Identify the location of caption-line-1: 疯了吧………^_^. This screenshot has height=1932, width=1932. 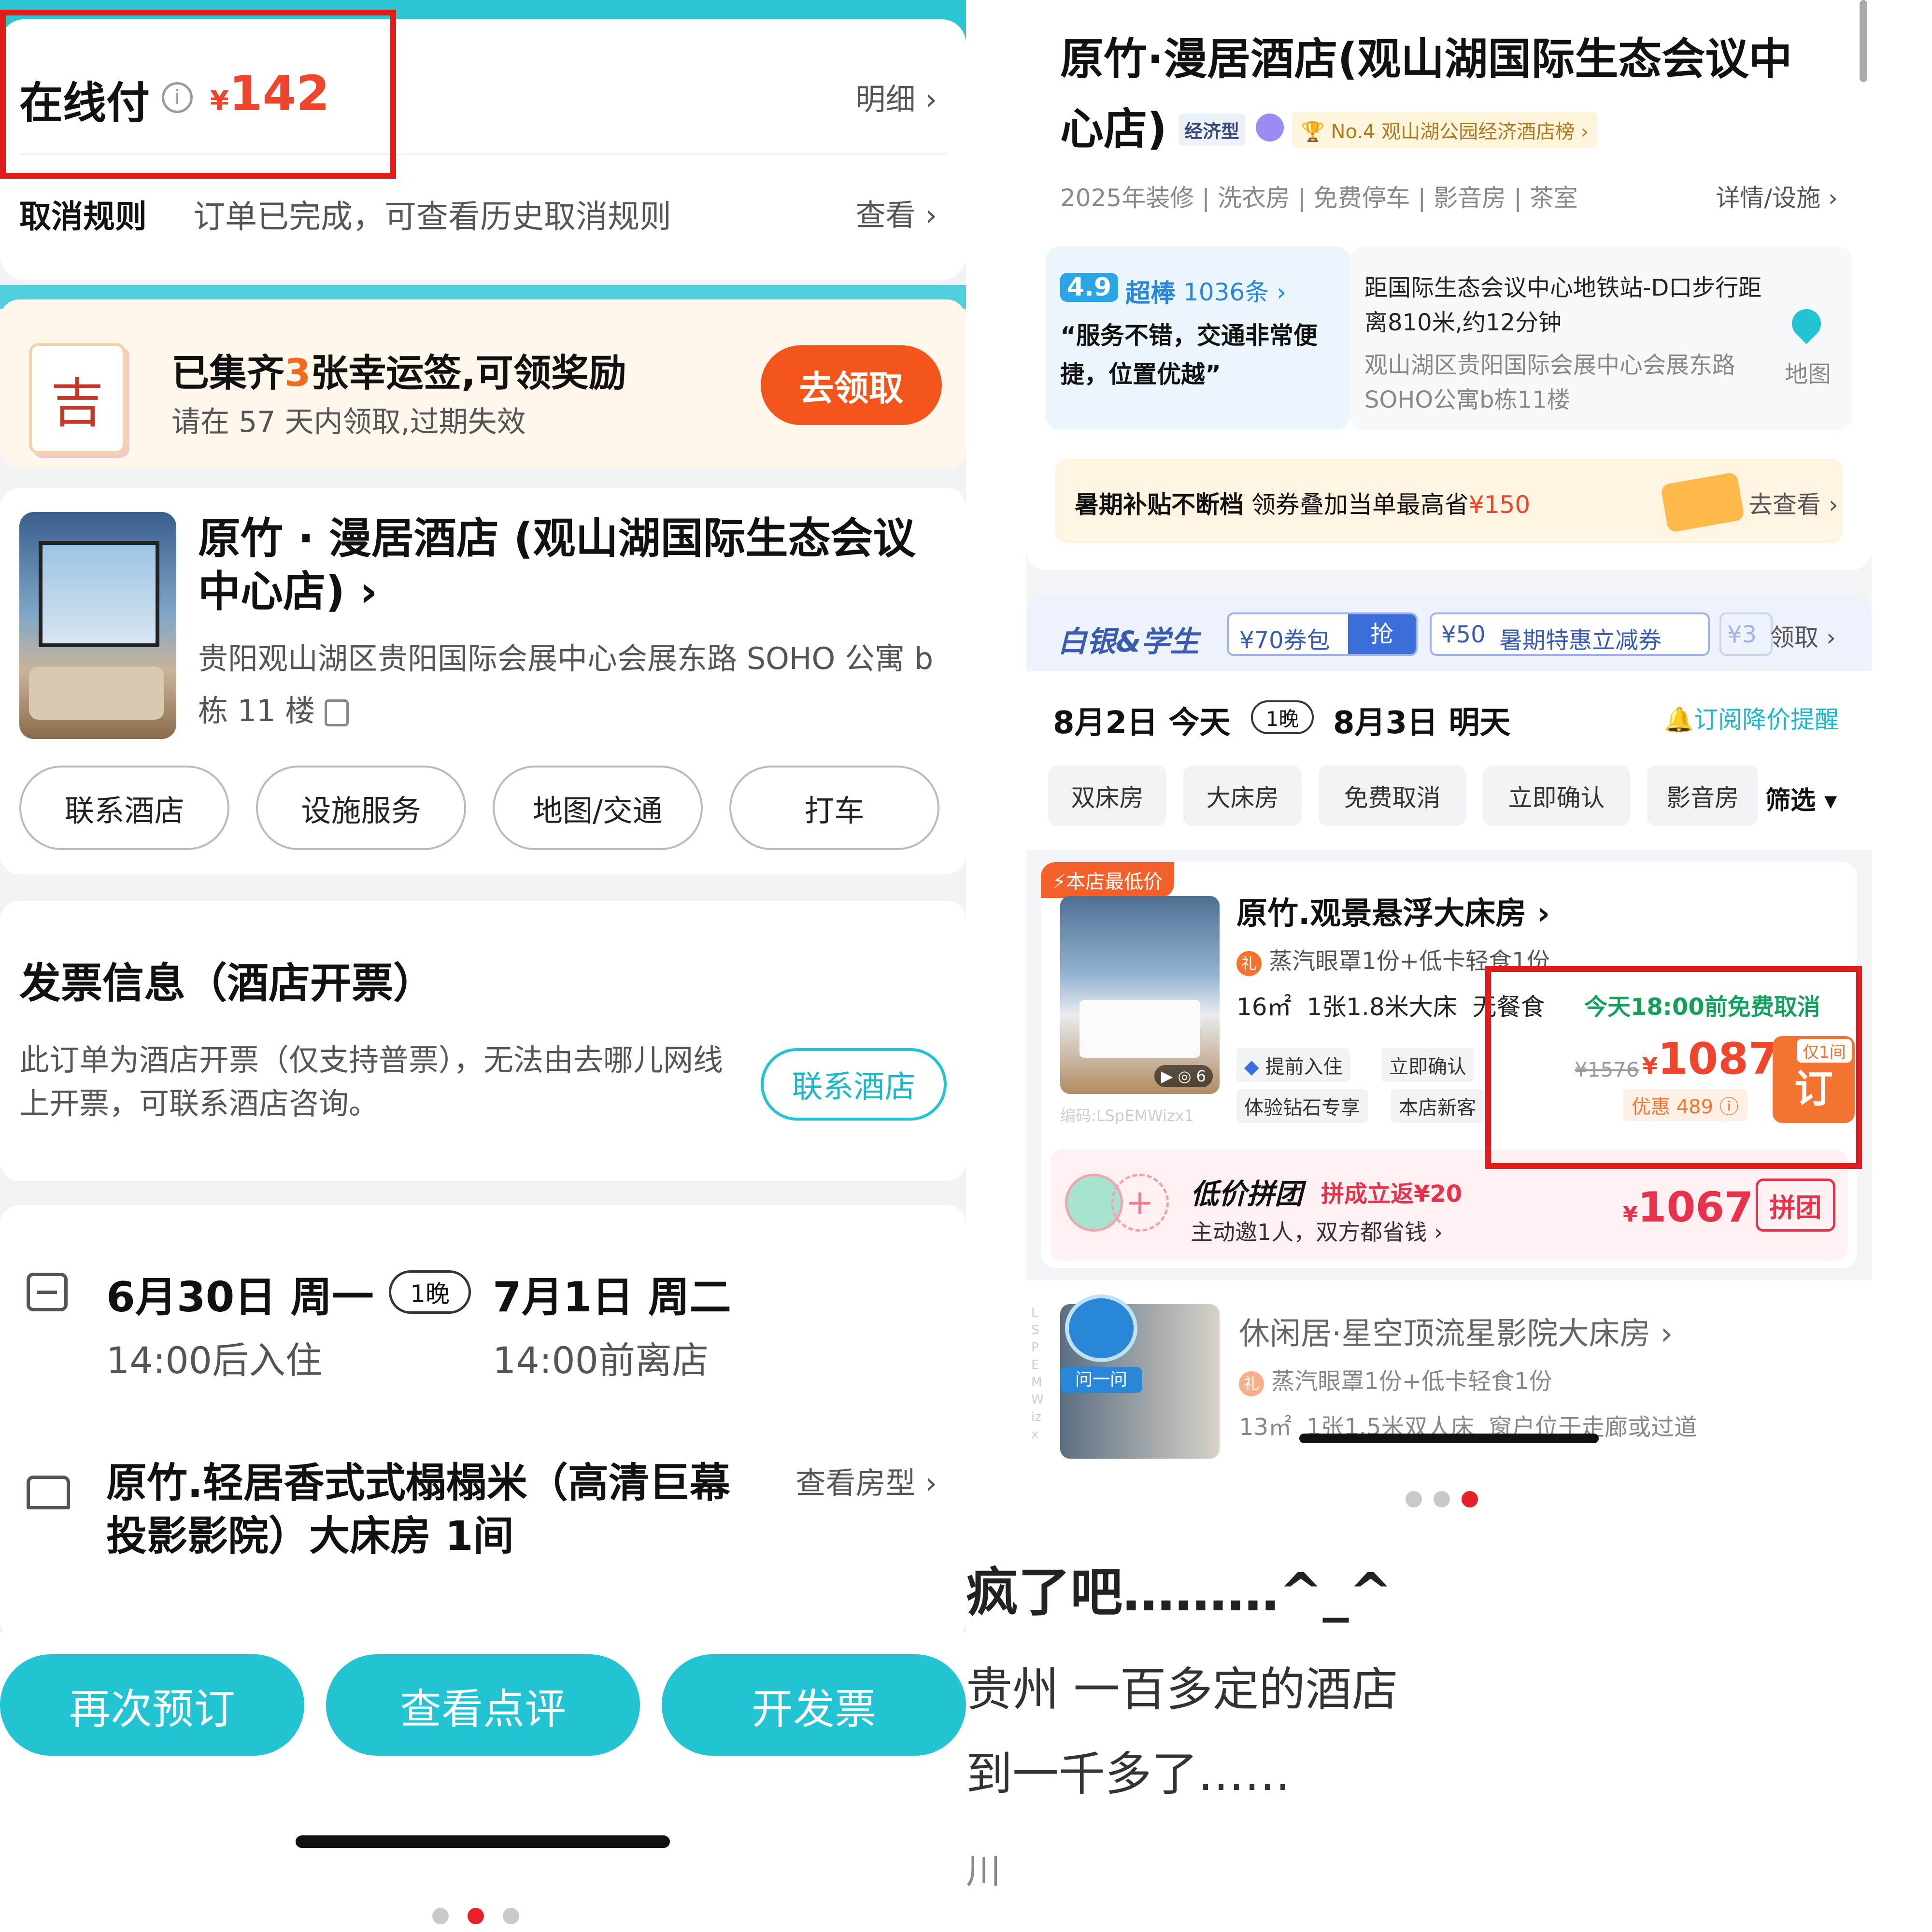
(1179, 1593).